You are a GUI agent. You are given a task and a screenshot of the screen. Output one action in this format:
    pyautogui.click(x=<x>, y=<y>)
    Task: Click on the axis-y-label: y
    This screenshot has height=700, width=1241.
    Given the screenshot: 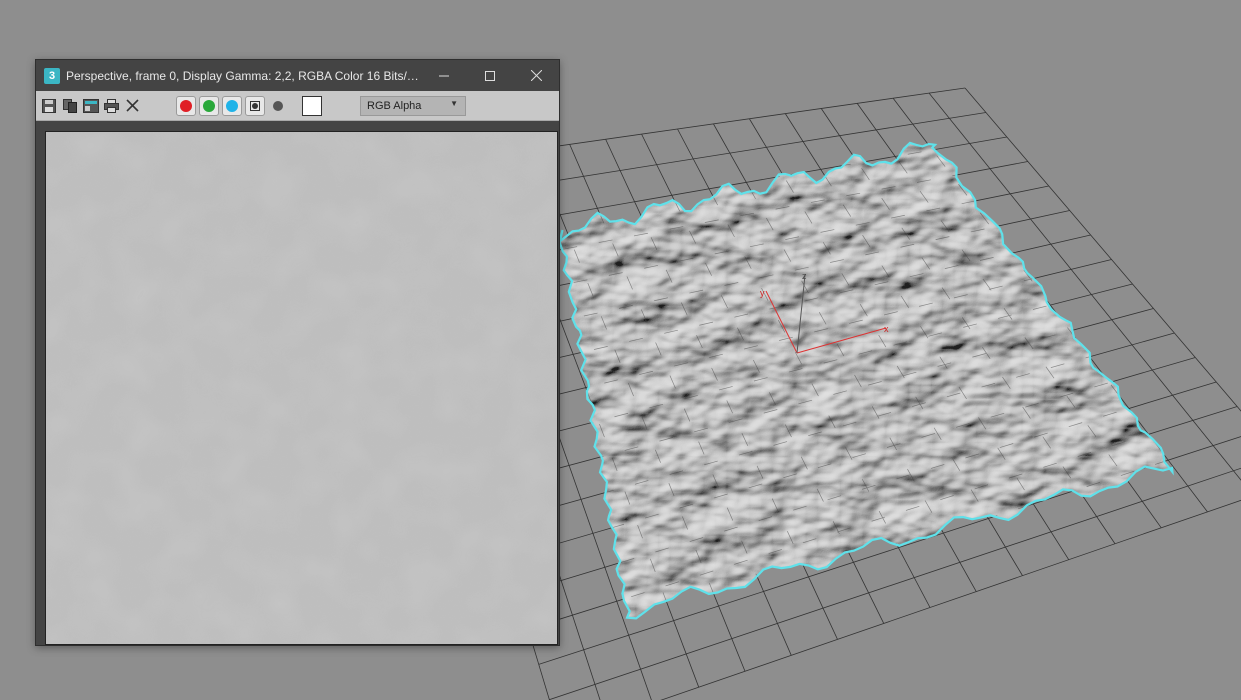 What is the action you would take?
    pyautogui.click(x=762, y=293)
    